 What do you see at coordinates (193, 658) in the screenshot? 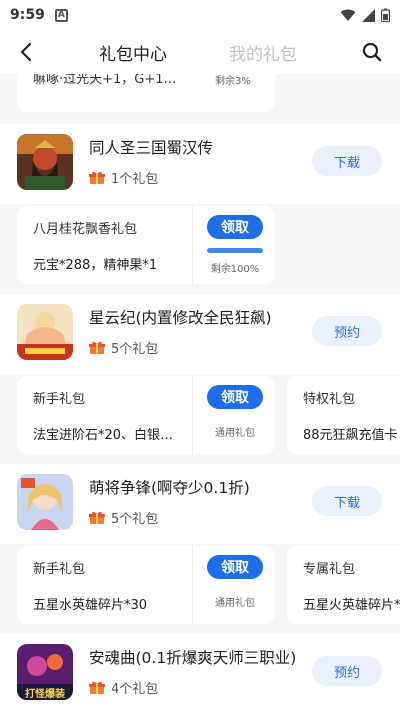
I see `game-title: 安魂曲(0.1折爆爽天师三职业)` at bounding box center [193, 658].